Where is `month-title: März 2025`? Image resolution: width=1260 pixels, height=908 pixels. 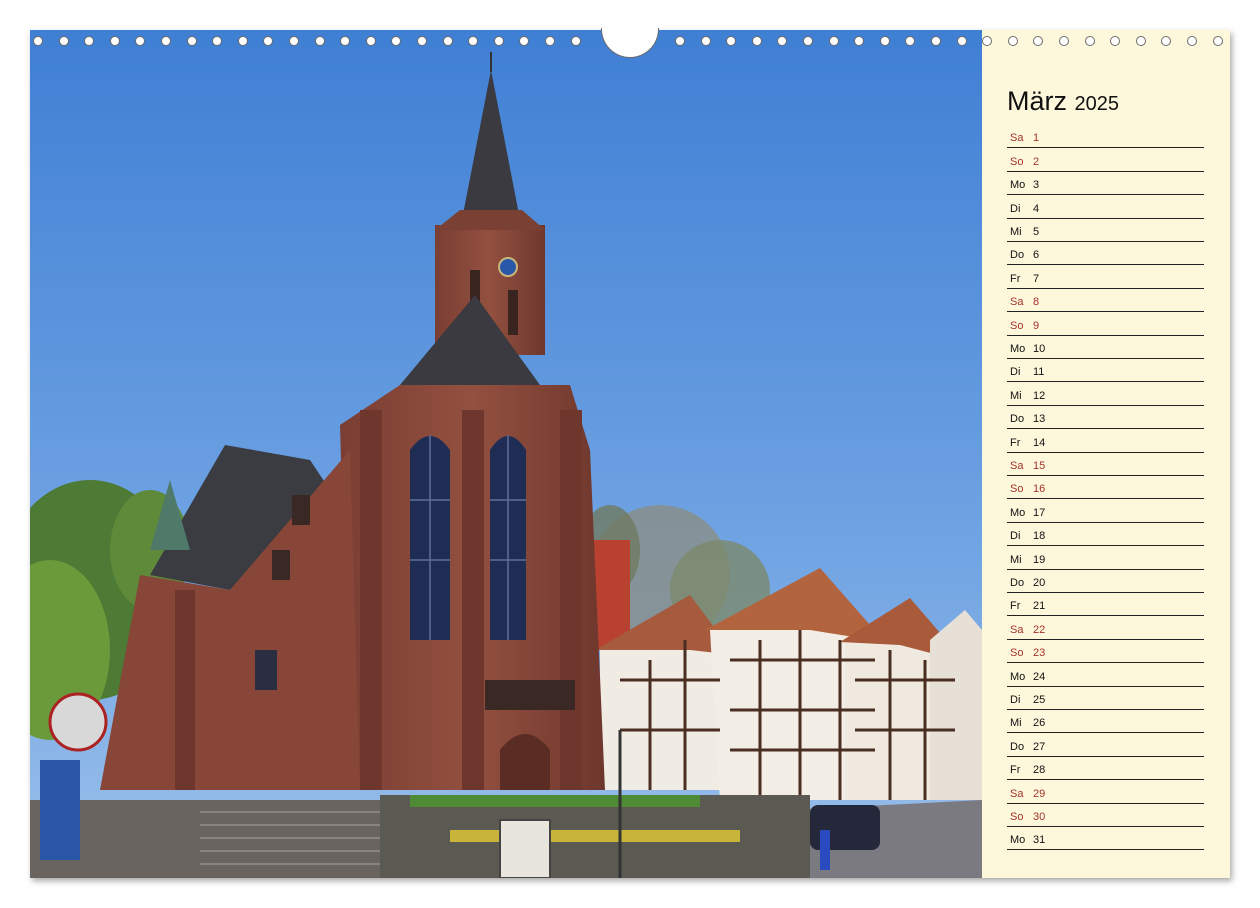 month-title: März 2025 is located at coordinates (1063, 101).